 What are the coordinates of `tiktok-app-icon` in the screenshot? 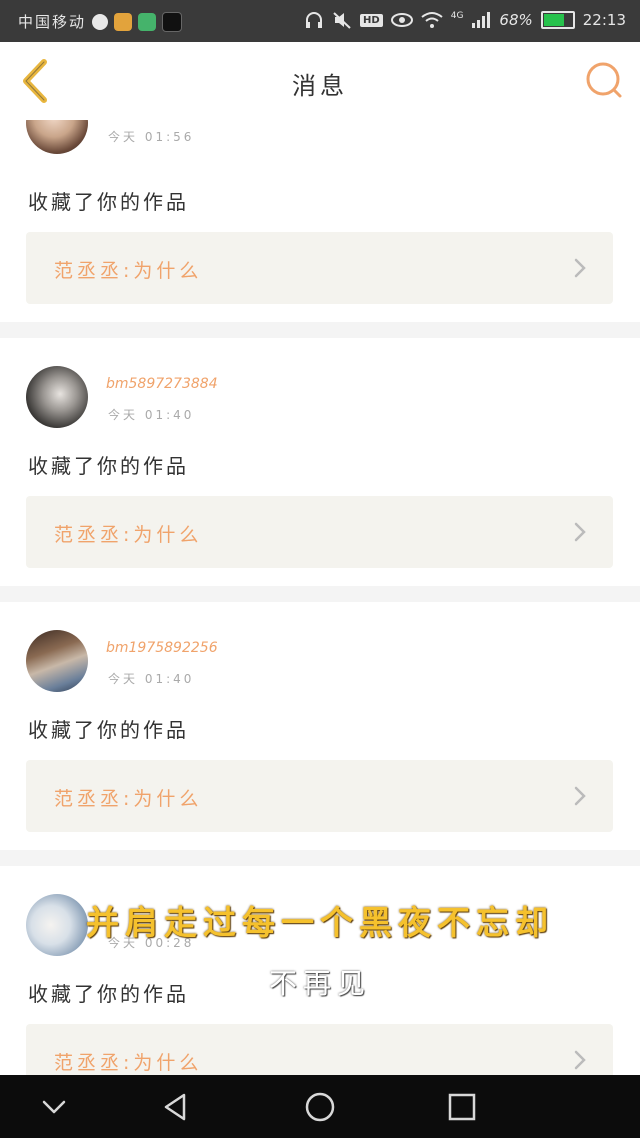 It's located at (172, 21).